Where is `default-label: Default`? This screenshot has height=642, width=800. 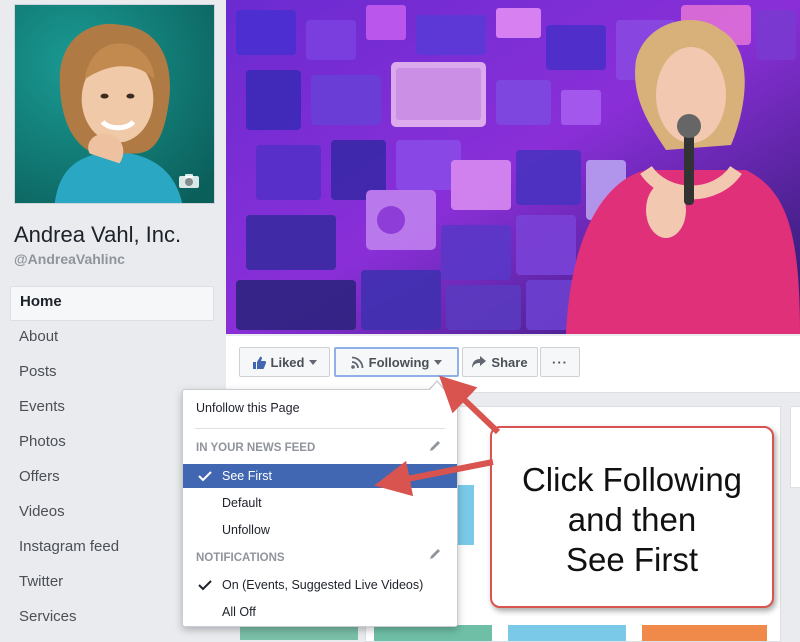
default-label: Default is located at coordinates (242, 503).